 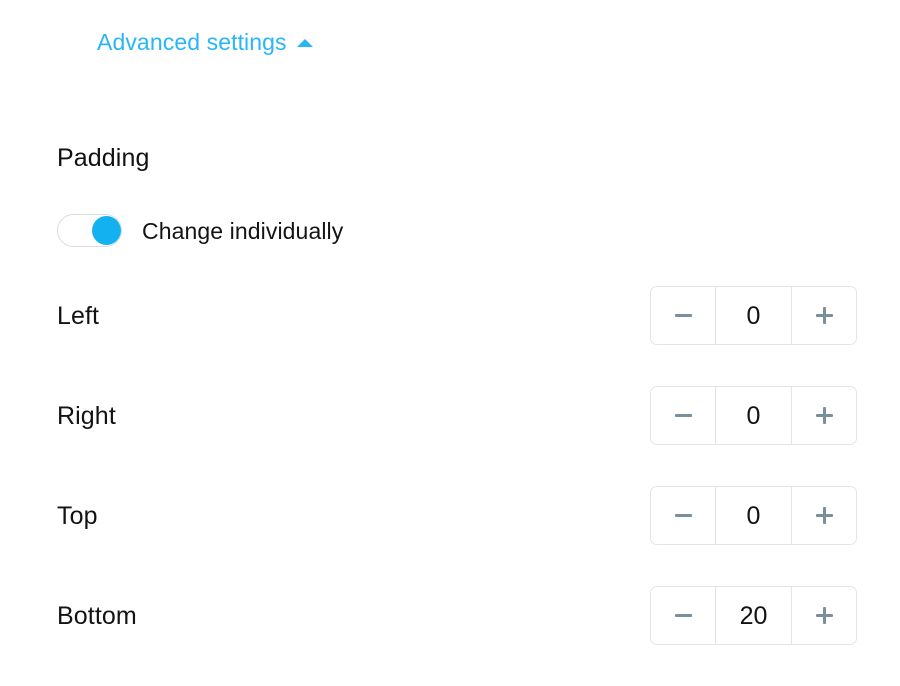 What do you see at coordinates (106, 230) in the screenshot?
I see `toggle-knob` at bounding box center [106, 230].